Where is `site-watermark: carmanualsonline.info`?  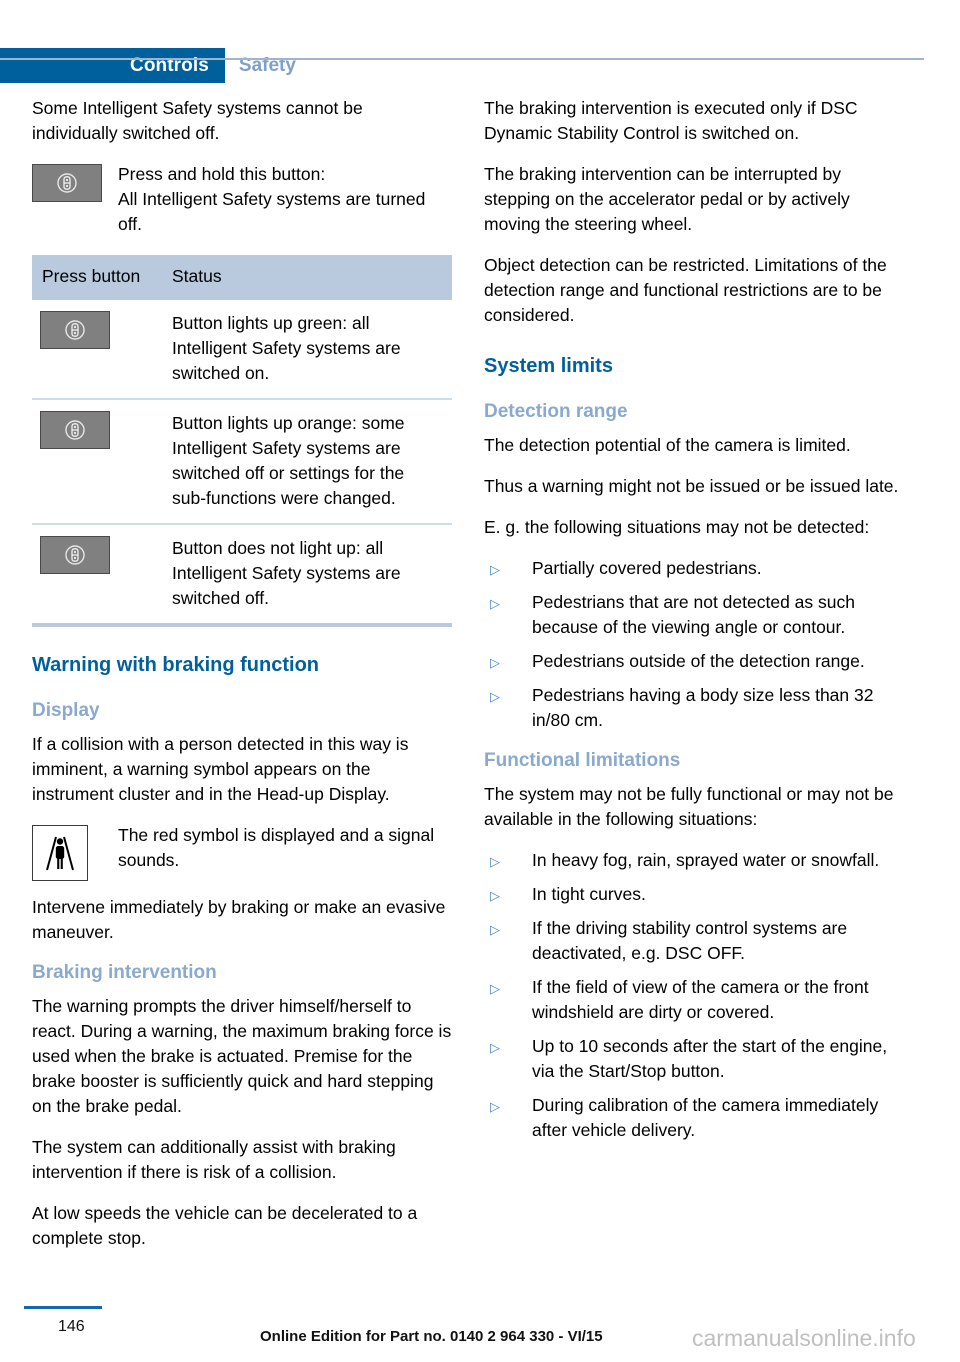 site-watermark: carmanualsonline.info is located at coordinates (804, 1338).